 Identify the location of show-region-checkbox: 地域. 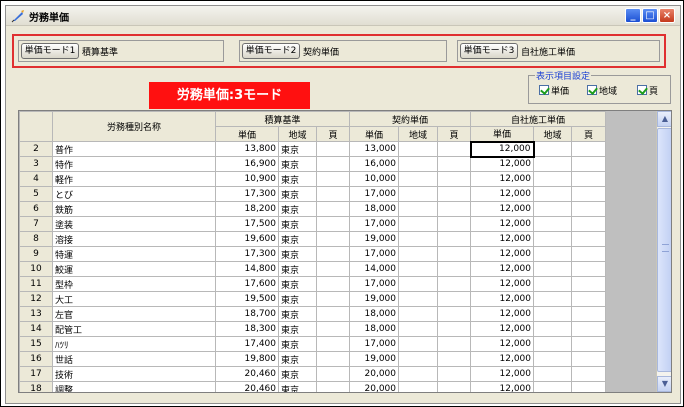
(602, 90).